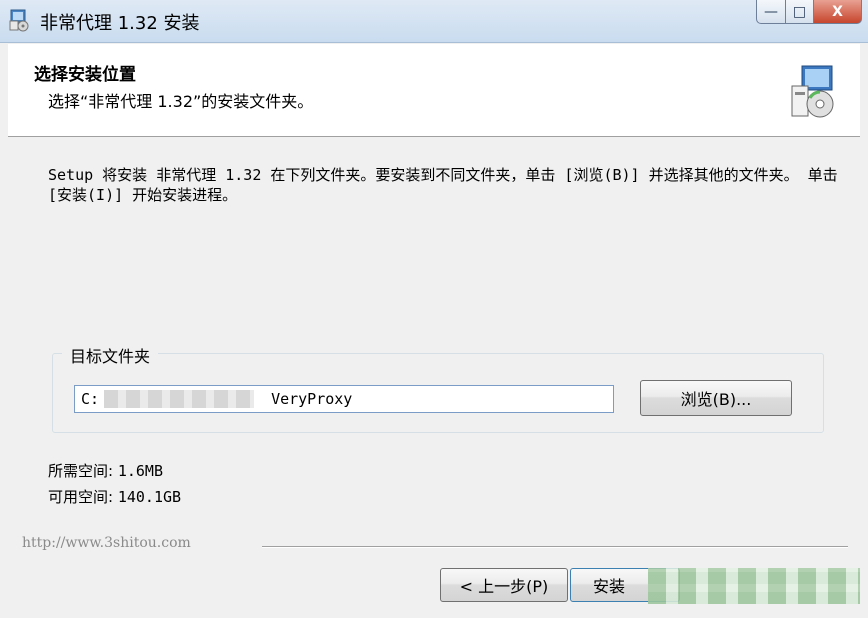 The height and width of the screenshot is (618, 868). What do you see at coordinates (149, 497) in the screenshot?
I see `space-available-value: 140.1GB` at bounding box center [149, 497].